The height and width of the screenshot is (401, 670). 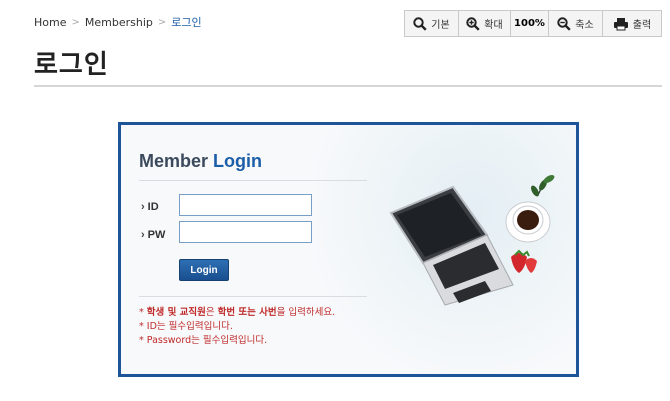 I want to click on laptop-illustration, so click(x=472, y=240).